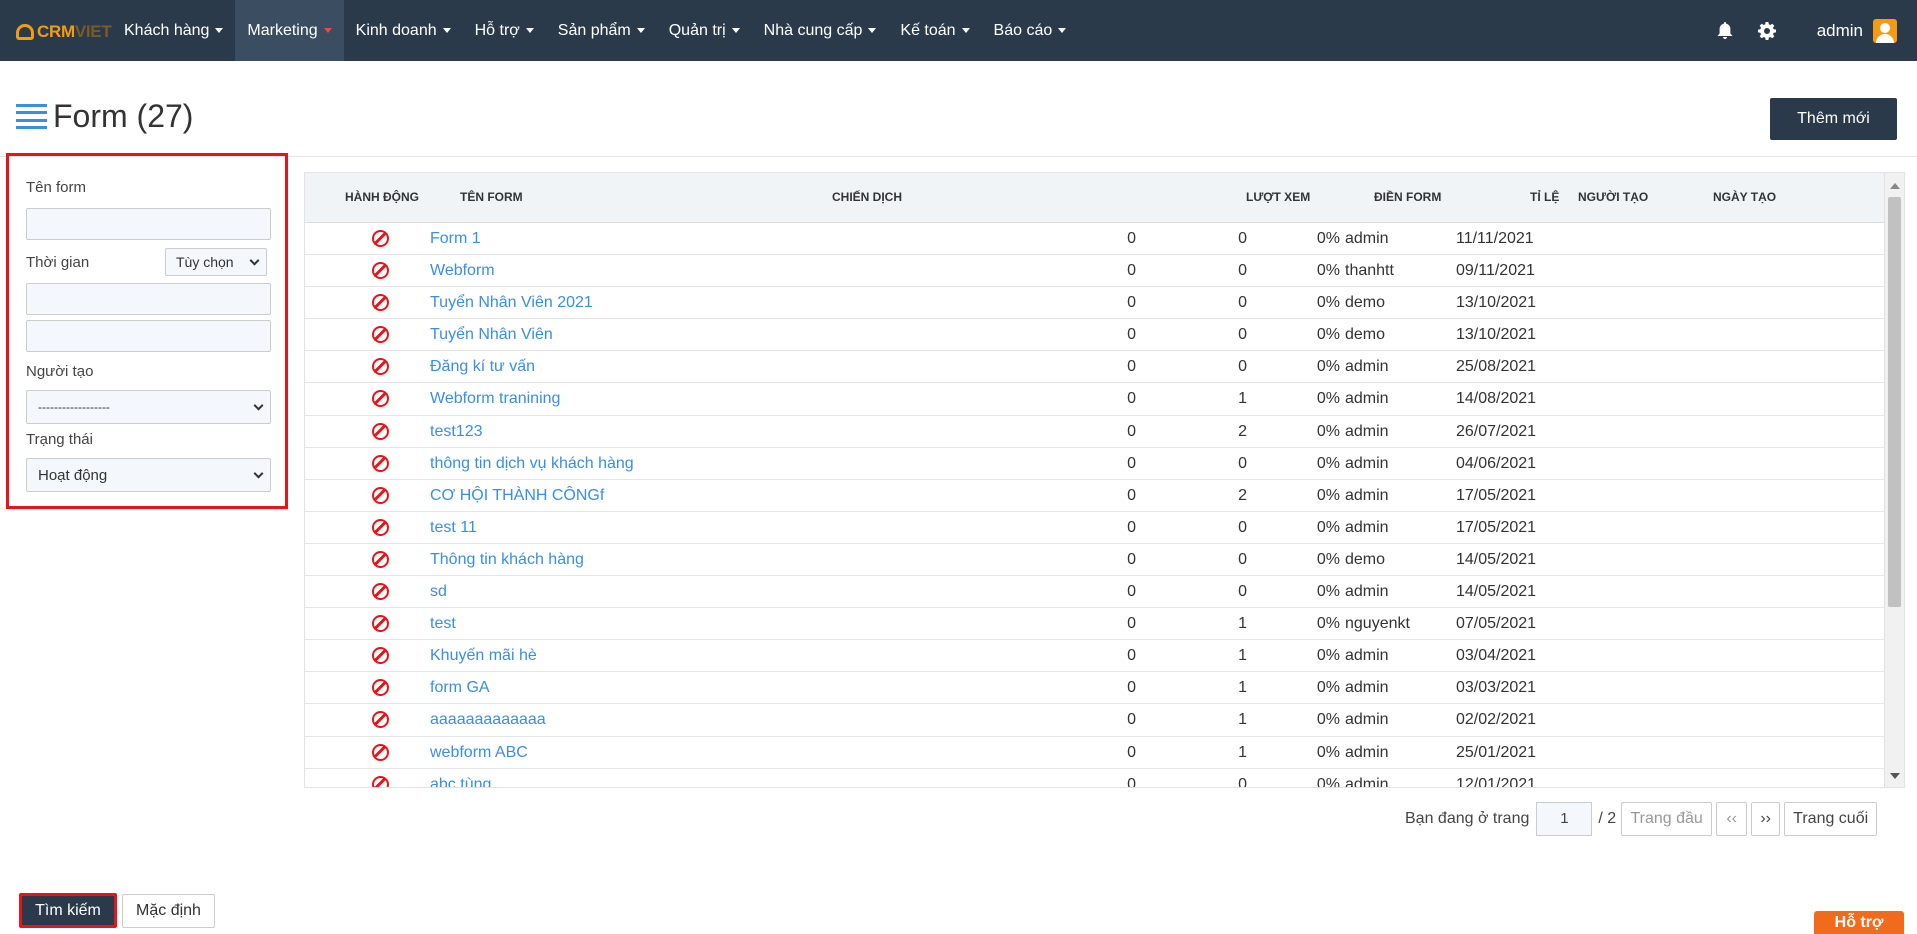  I want to click on gear-icon, so click(1767, 31).